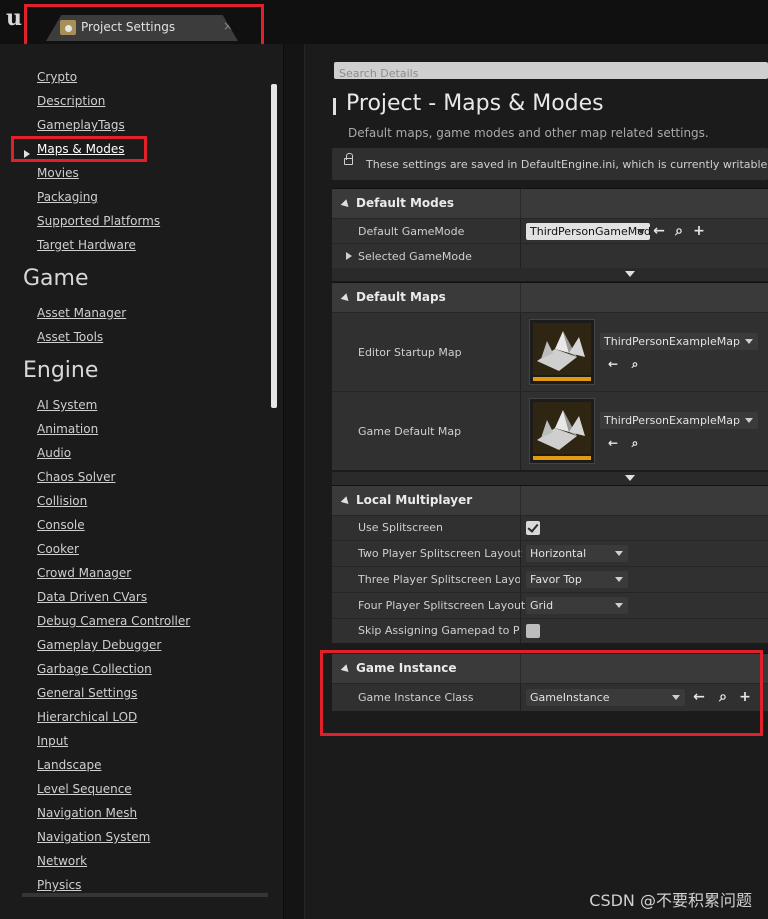 Image resolution: width=768 pixels, height=919 pixels. What do you see at coordinates (411, 231) in the screenshot?
I see `property-label: Default GameMode` at bounding box center [411, 231].